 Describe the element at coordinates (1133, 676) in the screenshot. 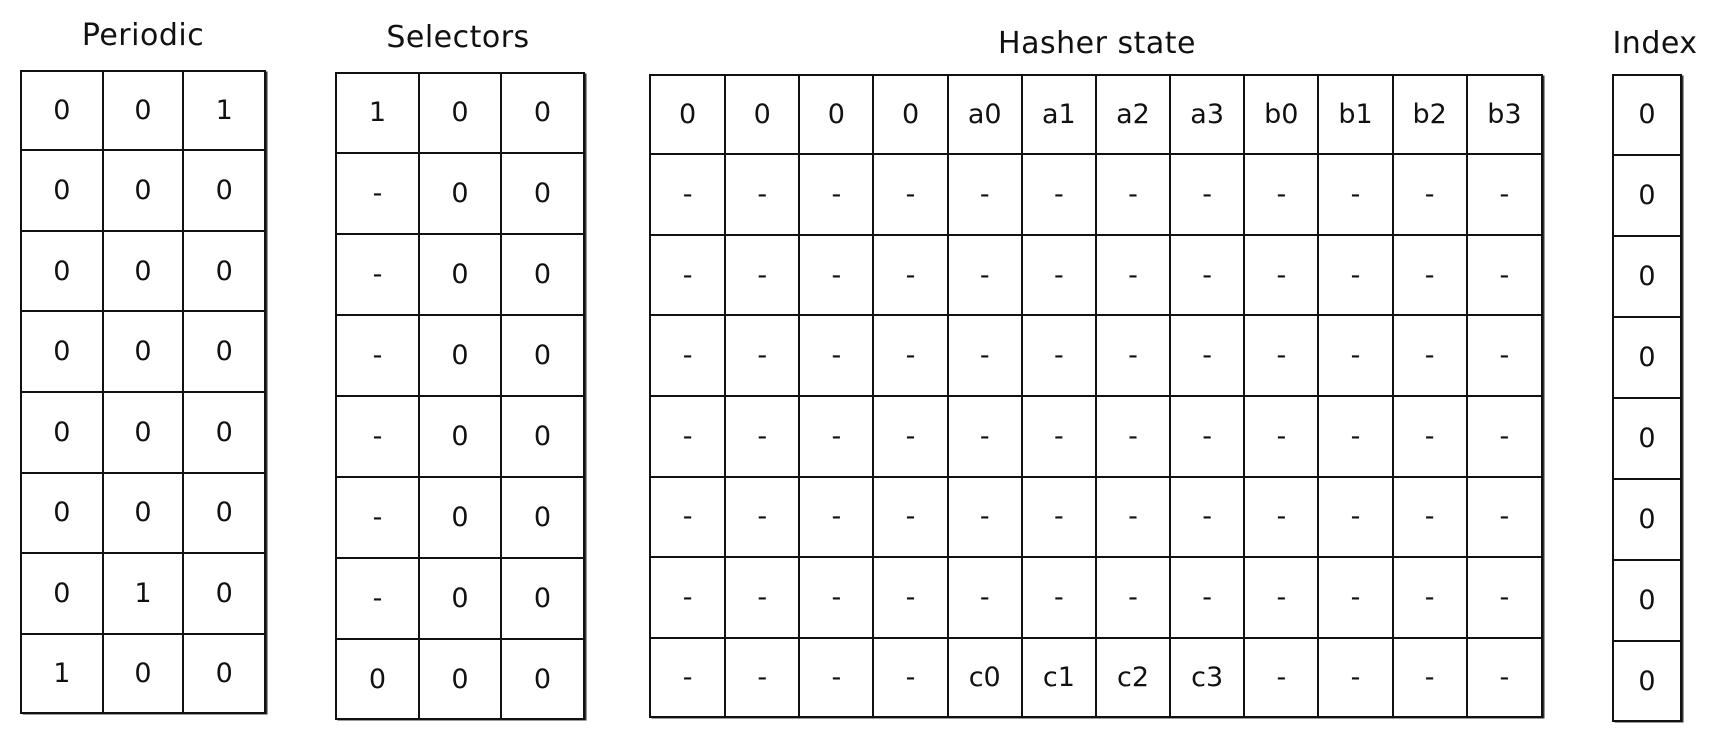

I see `hasher-cell: c2` at that location.